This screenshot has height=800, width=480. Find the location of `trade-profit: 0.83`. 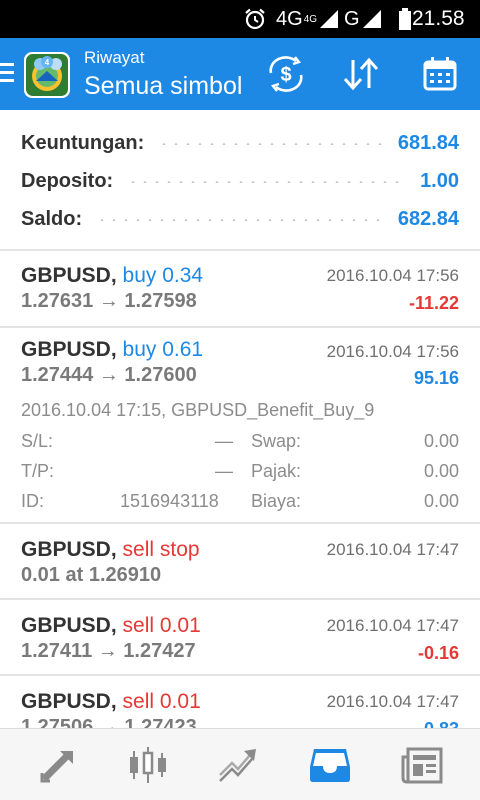

trade-profit: 0.83 is located at coordinates (441, 723).